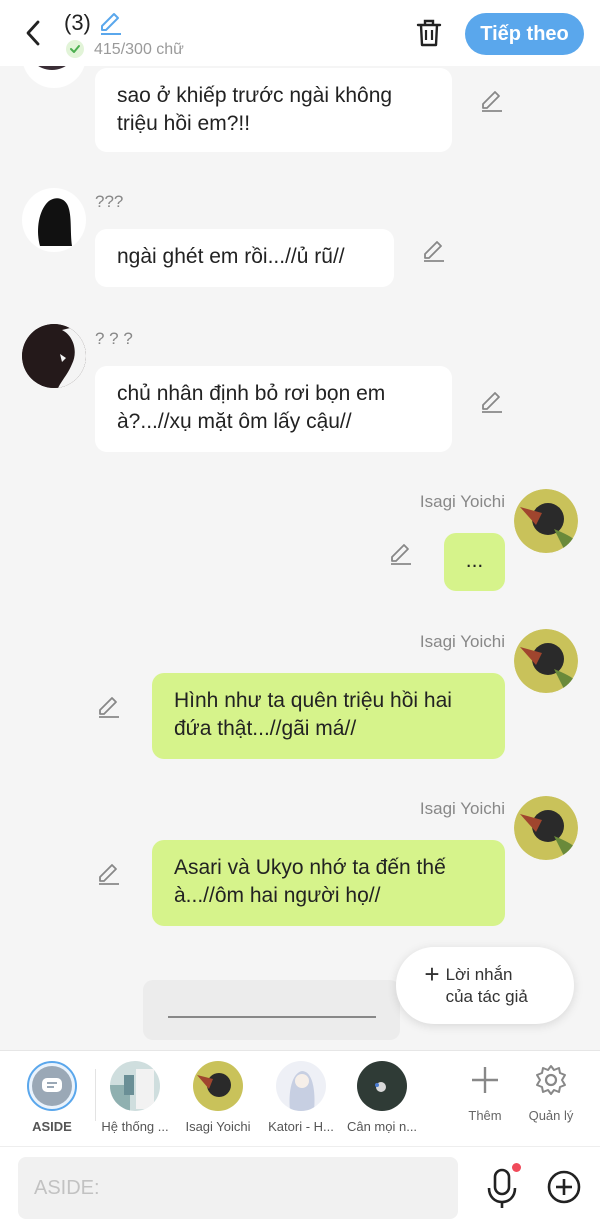 The width and height of the screenshot is (600, 1229). Describe the element at coordinates (564, 1187) in the screenshot. I see `add-circle-icon` at that location.